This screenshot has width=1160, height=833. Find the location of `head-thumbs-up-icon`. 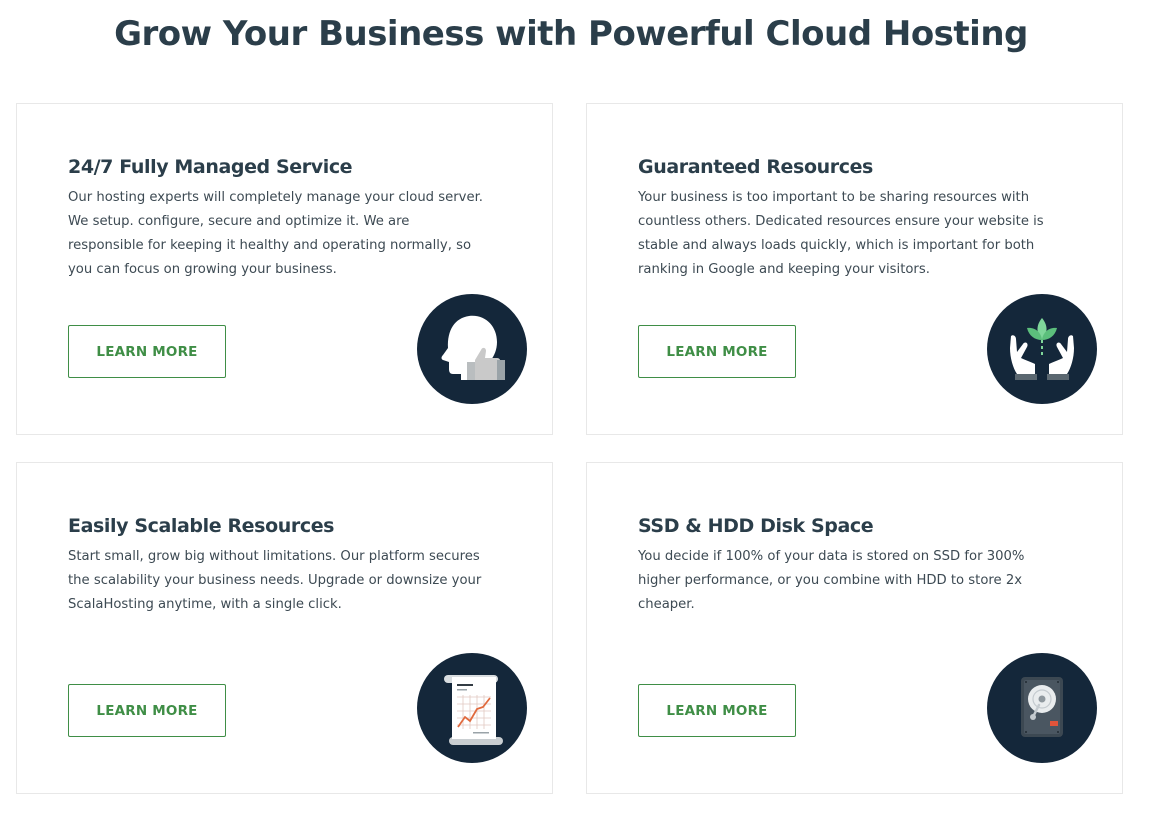

head-thumbs-up-icon is located at coordinates (472, 349).